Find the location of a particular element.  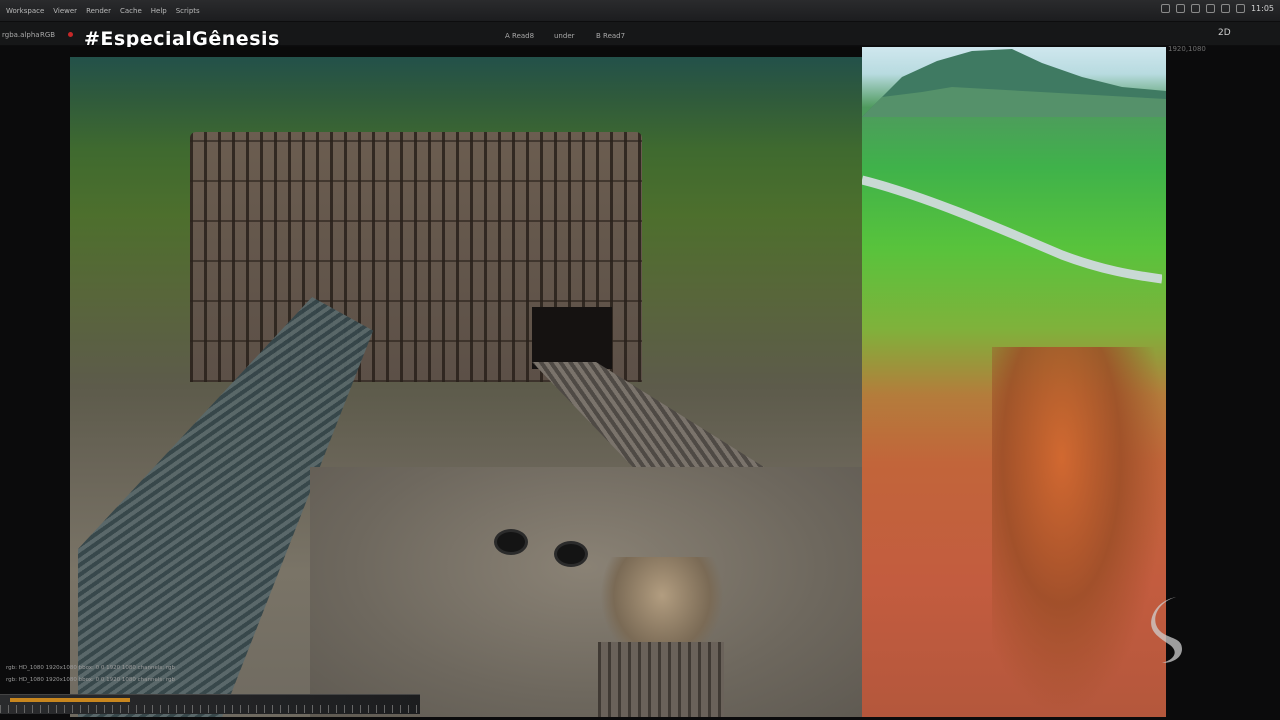

tray-window-icon is located at coordinates (1165, 8).